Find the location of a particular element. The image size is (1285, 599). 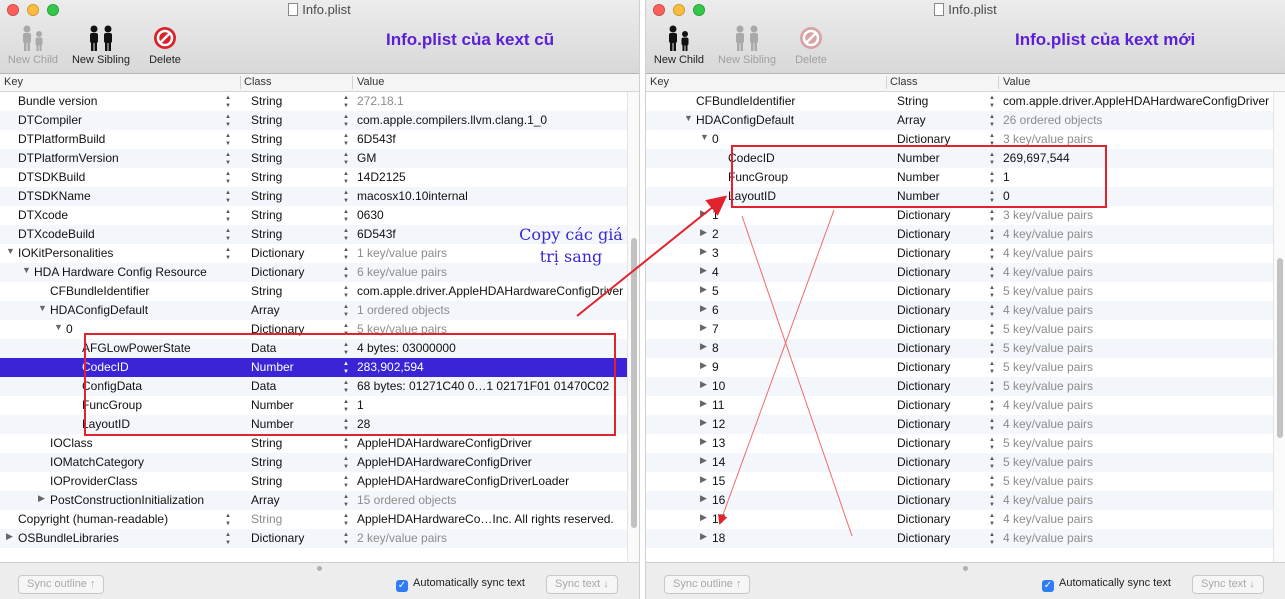

copy-arrow is located at coordinates (652, 256).